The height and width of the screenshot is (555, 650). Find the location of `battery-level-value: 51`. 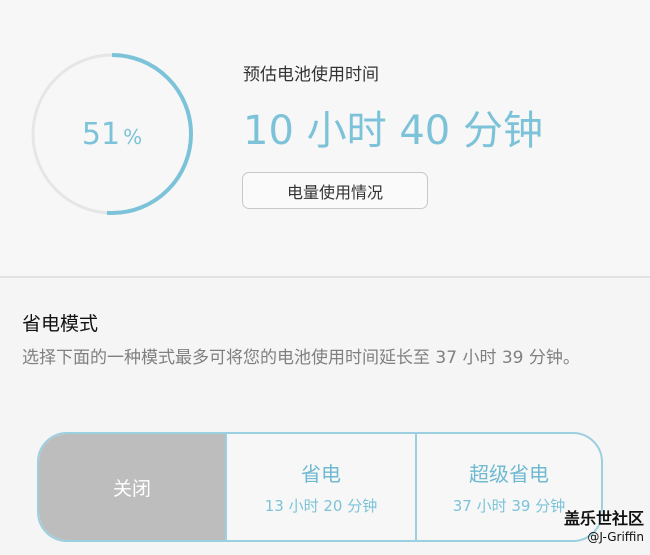

battery-level-value: 51 is located at coordinates (101, 134).